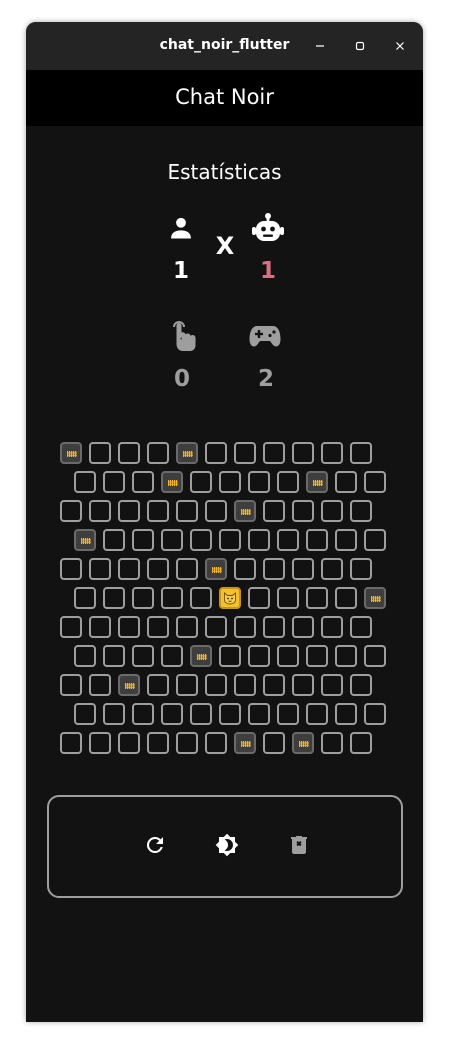  Describe the element at coordinates (299, 845) in the screenshot. I see `clear-stats-button` at that location.